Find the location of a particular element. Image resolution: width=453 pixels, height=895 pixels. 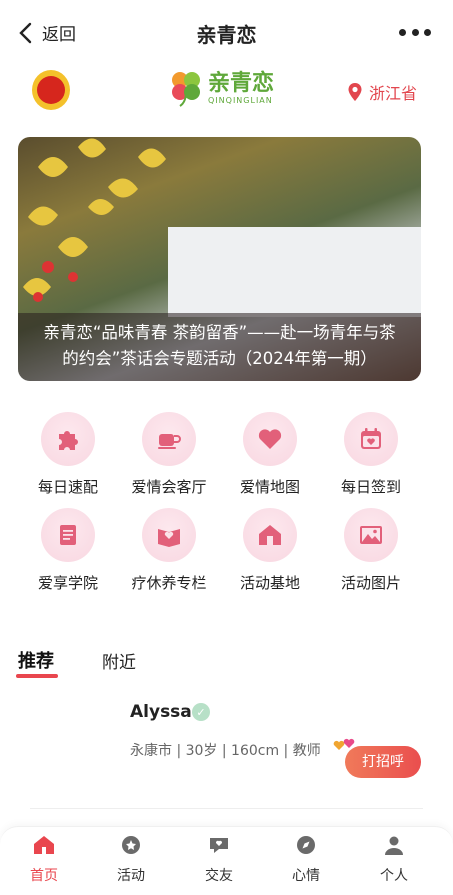

divider is located at coordinates (226, 808).